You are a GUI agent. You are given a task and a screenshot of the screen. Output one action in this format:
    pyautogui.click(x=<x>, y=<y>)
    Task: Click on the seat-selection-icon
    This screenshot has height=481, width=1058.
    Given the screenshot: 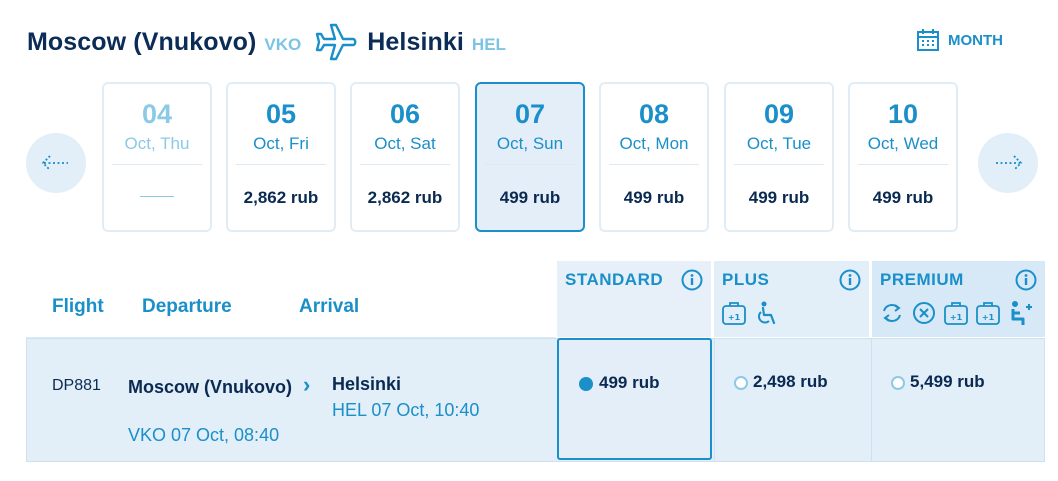 What is the action you would take?
    pyautogui.click(x=1021, y=313)
    